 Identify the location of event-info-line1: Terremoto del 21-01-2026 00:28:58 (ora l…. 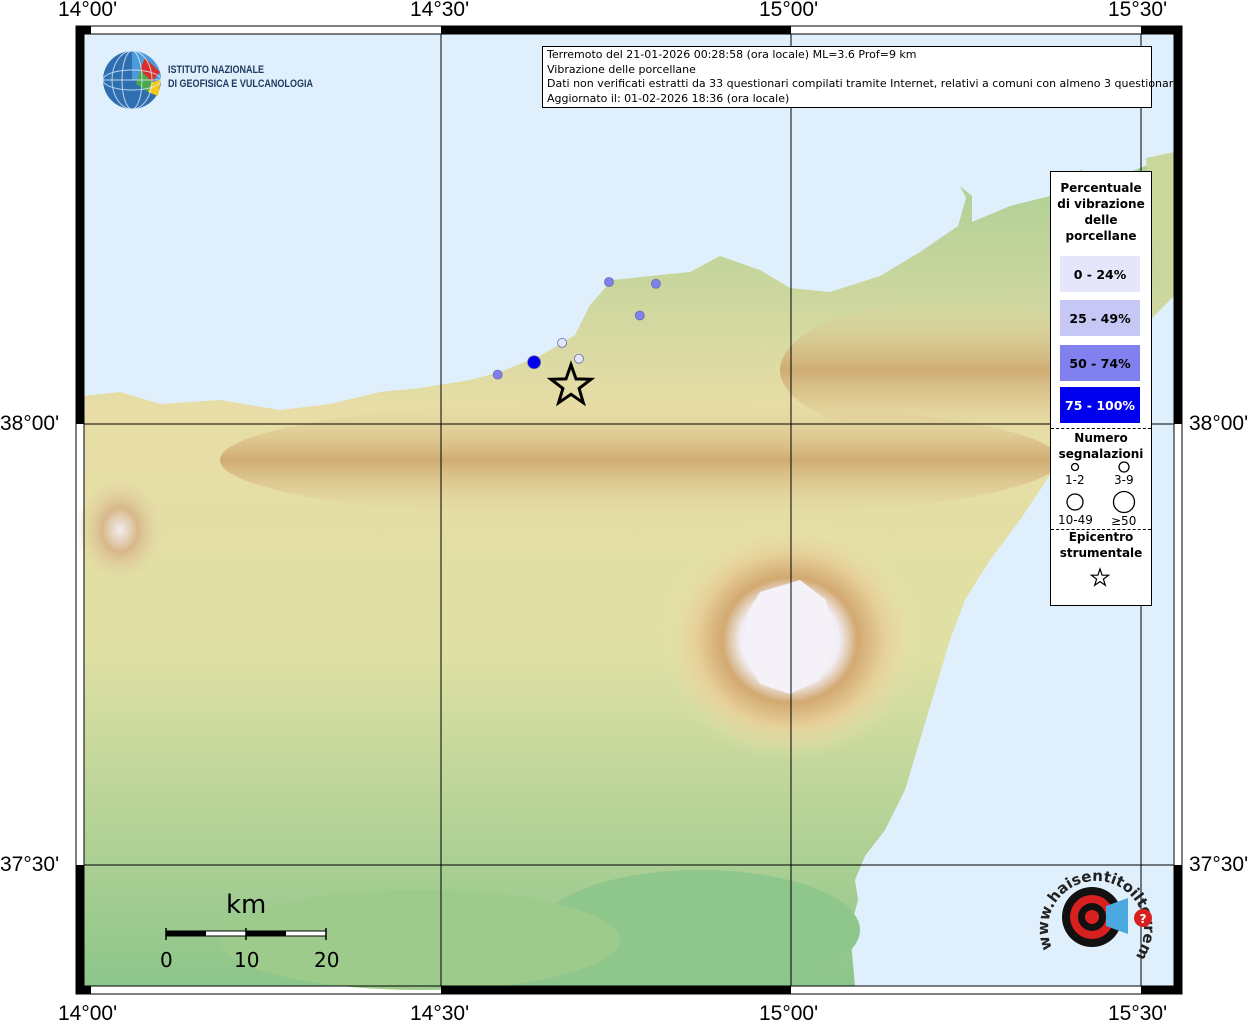
(732, 54).